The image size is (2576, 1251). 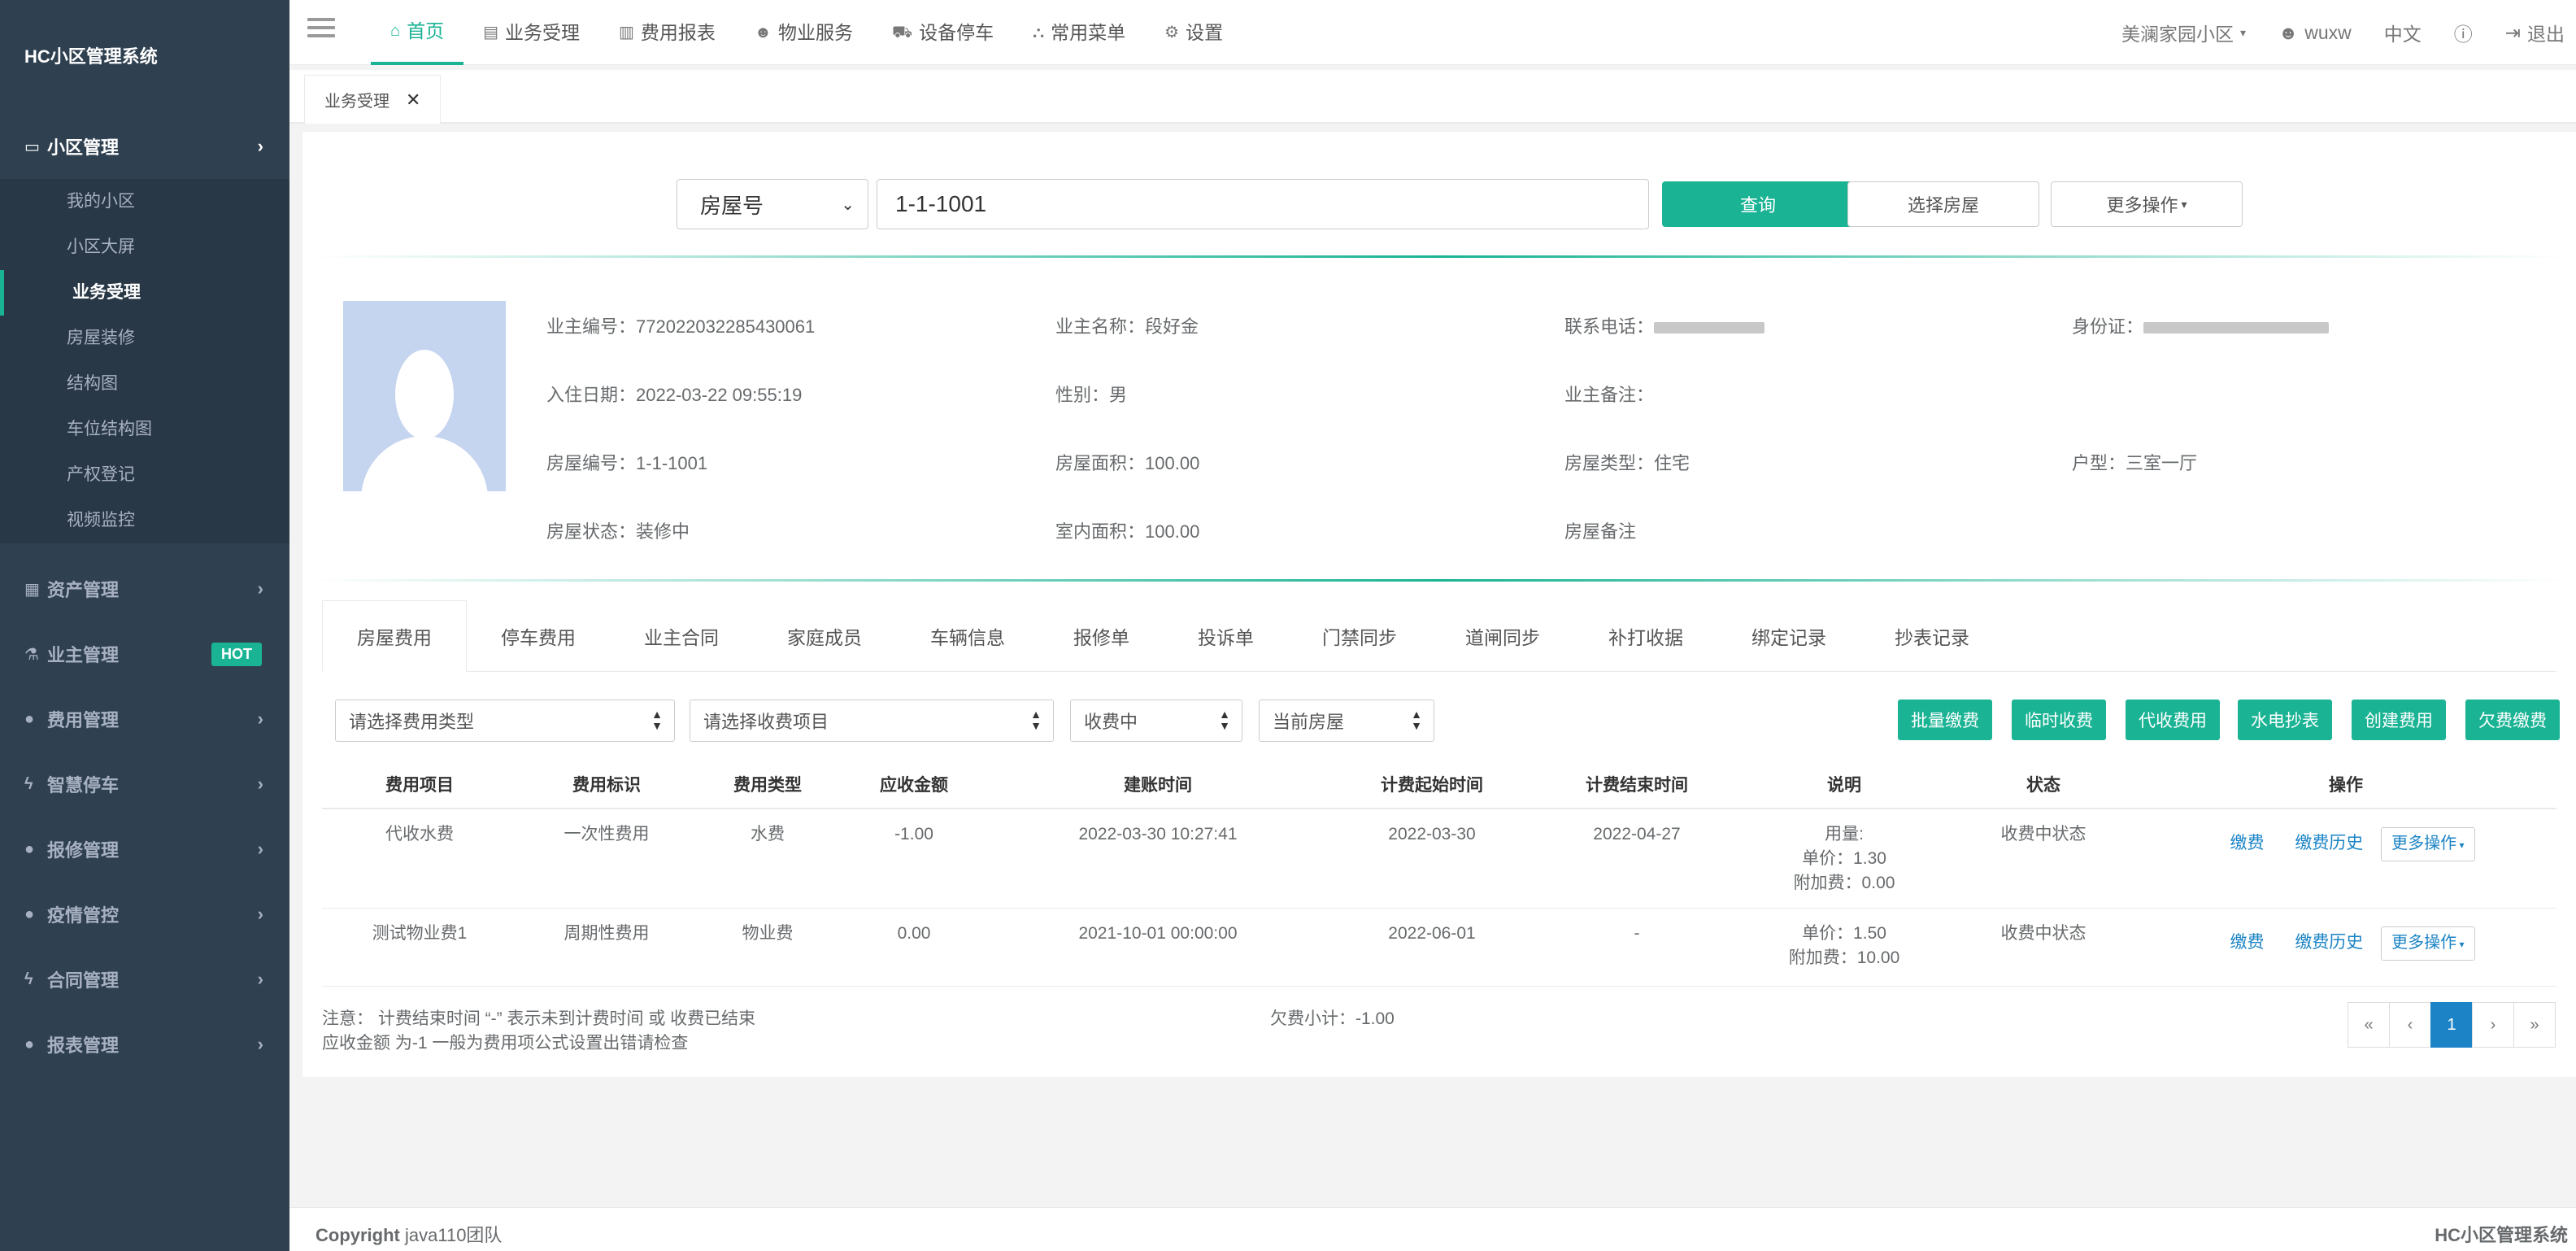 What do you see at coordinates (1263, 204) in the screenshot?
I see `search-input: 1-1-1001` at bounding box center [1263, 204].